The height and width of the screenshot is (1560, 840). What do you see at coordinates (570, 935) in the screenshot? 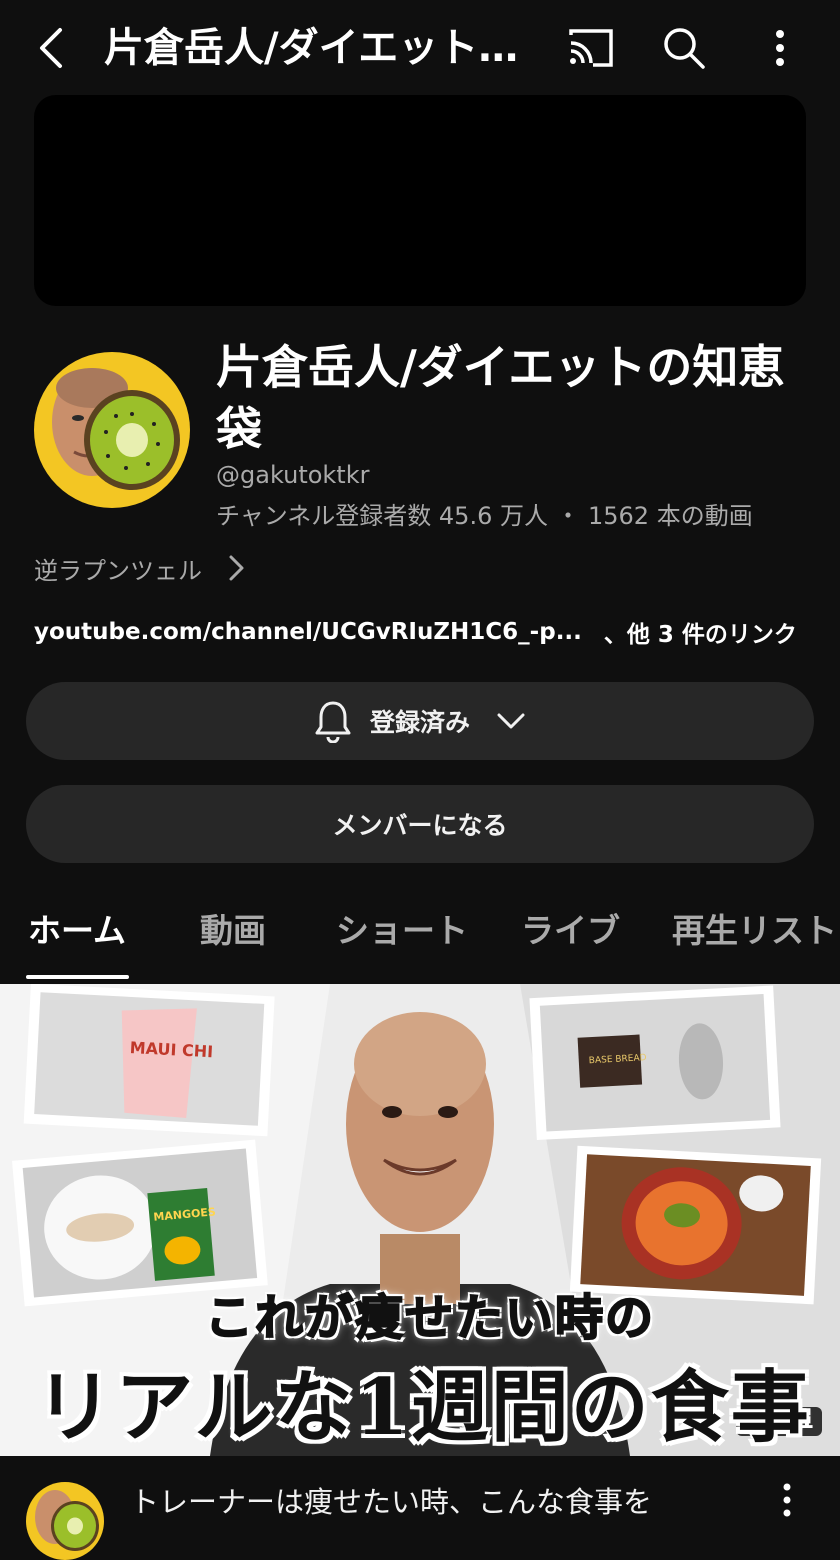
I see `tab-live: ライブ` at bounding box center [570, 935].